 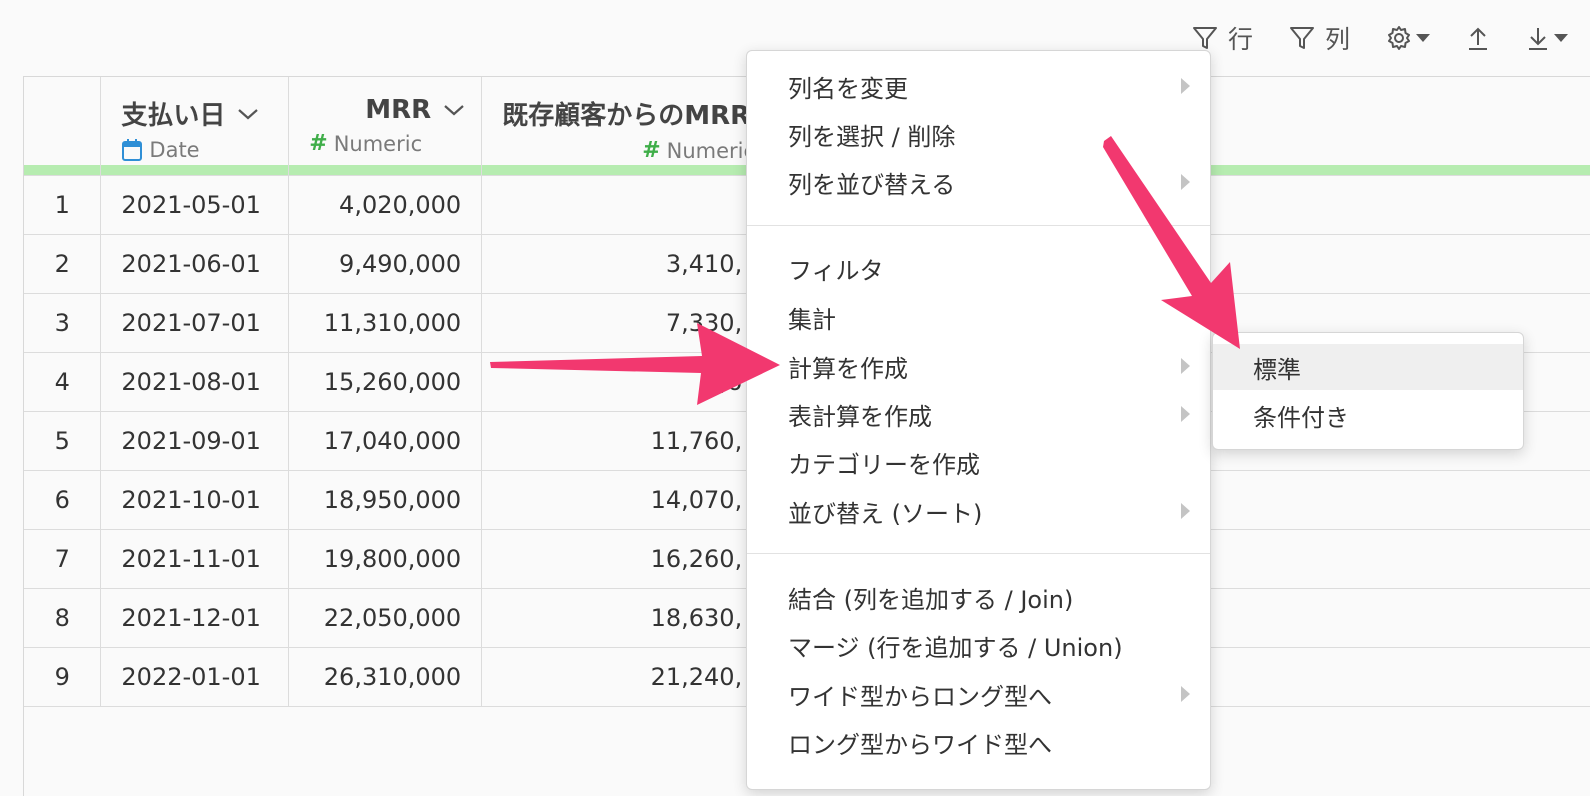 What do you see at coordinates (978, 317) in the screenshot?
I see `menu-item-summarize: 集計` at bounding box center [978, 317].